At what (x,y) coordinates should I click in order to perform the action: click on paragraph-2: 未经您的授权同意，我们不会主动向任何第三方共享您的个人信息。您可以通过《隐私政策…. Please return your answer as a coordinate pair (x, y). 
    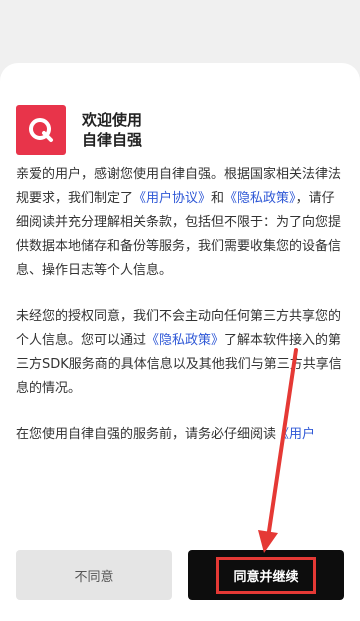
    Looking at the image, I should click on (181, 353).